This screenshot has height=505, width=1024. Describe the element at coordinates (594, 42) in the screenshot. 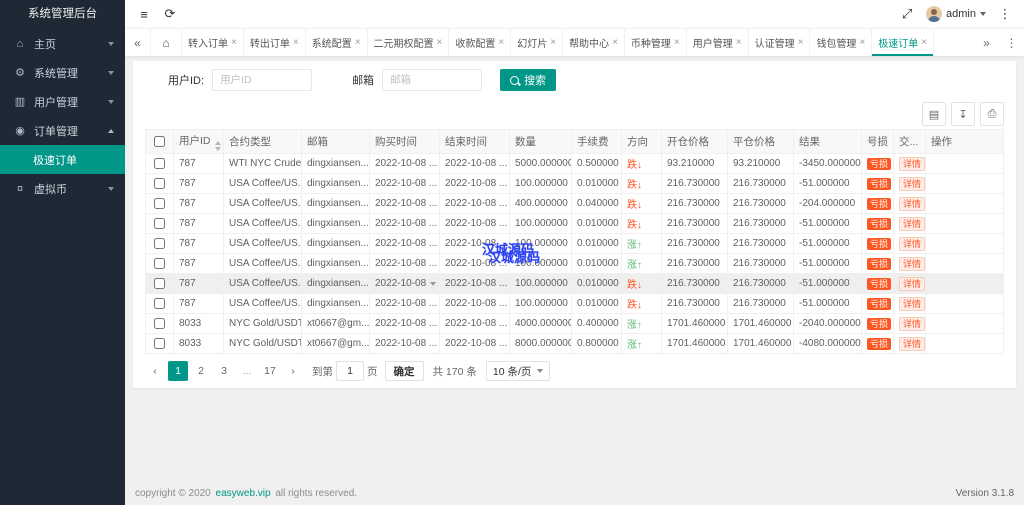

I see `tab: 帮助中心 ×` at that location.